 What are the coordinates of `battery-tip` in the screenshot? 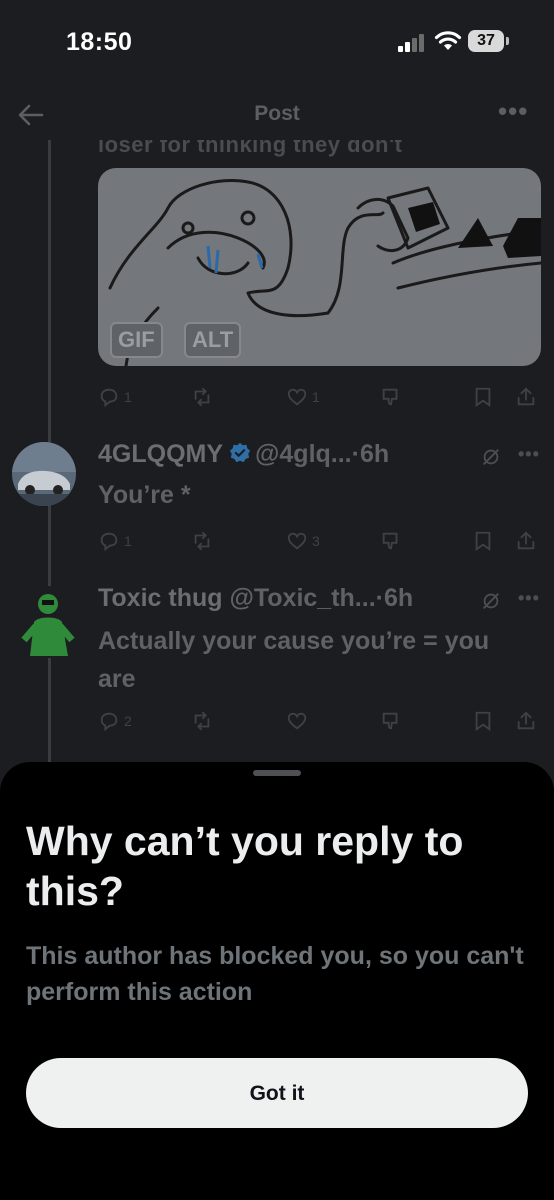 It's located at (507, 41).